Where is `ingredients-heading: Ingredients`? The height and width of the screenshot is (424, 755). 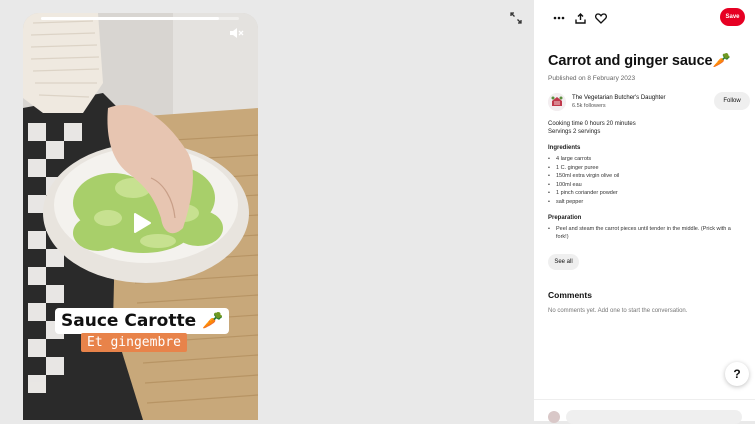
ingredients-heading: Ingredients is located at coordinates (564, 148).